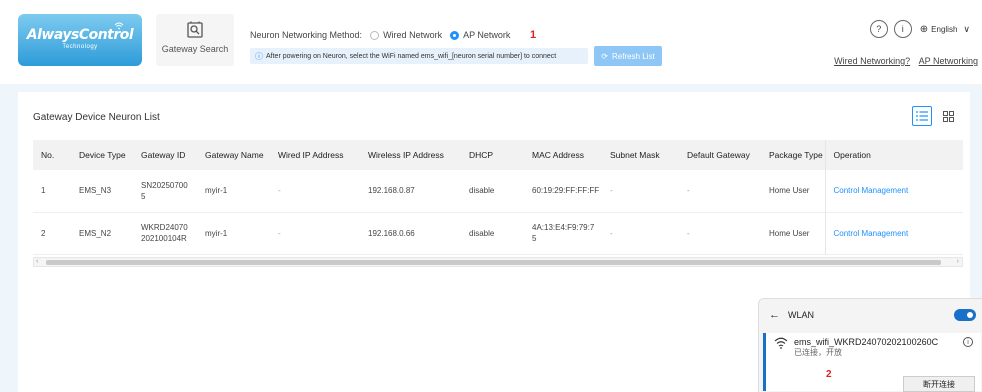 The width and height of the screenshot is (982, 392). I want to click on network-info-icon: i, so click(968, 342).